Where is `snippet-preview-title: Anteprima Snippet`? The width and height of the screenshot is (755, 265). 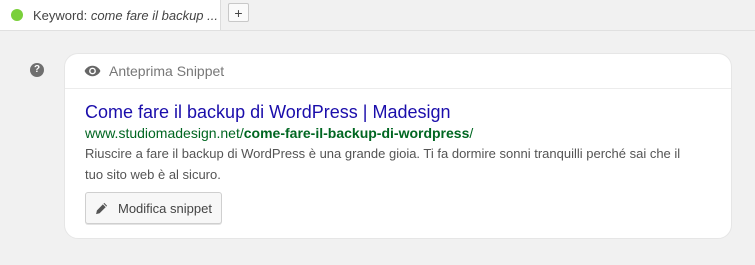 snippet-preview-title: Anteprima Snippet is located at coordinates (167, 71).